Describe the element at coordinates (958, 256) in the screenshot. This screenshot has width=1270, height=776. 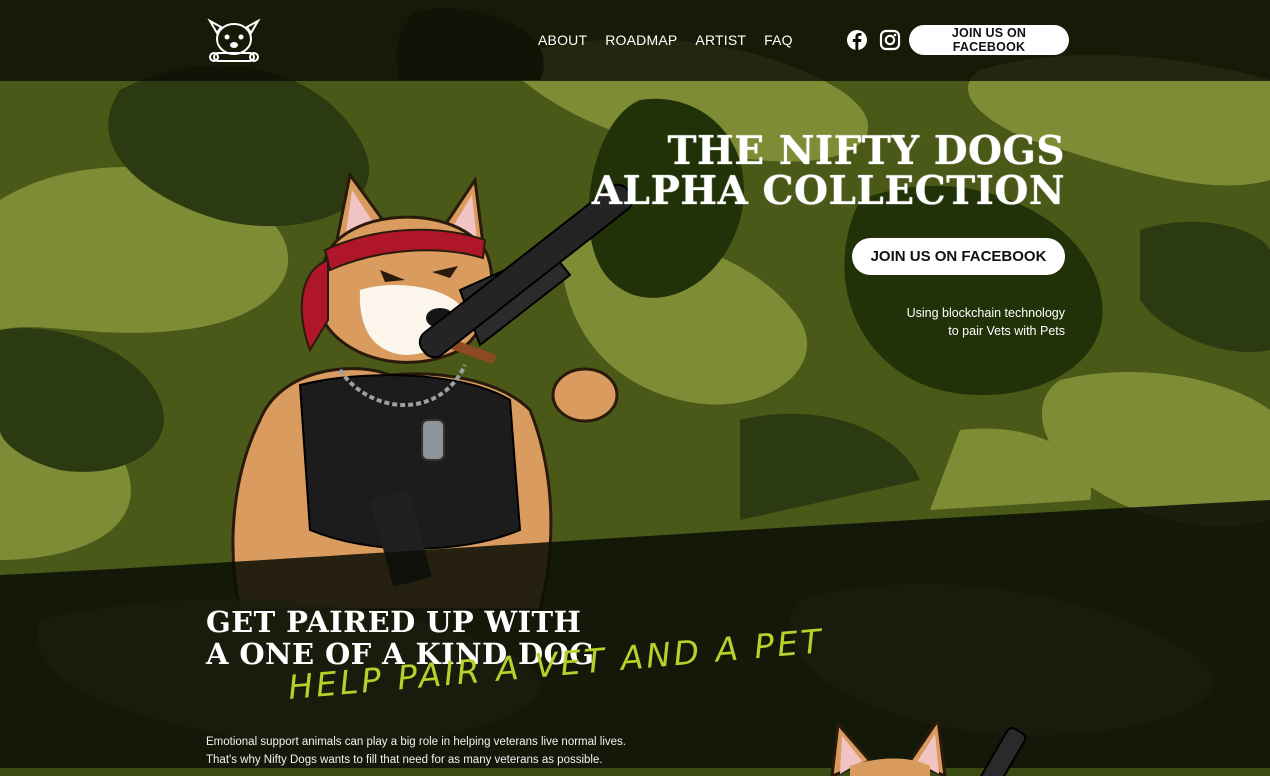
I see `hero-join-facebook-button: JOIN US ON FACEBOOK` at that location.